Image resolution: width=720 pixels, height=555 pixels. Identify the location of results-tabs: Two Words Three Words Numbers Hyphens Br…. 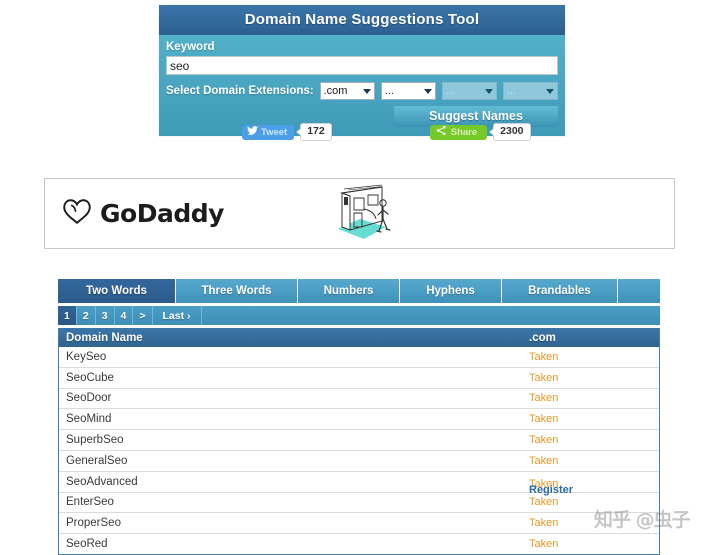
(359, 291).